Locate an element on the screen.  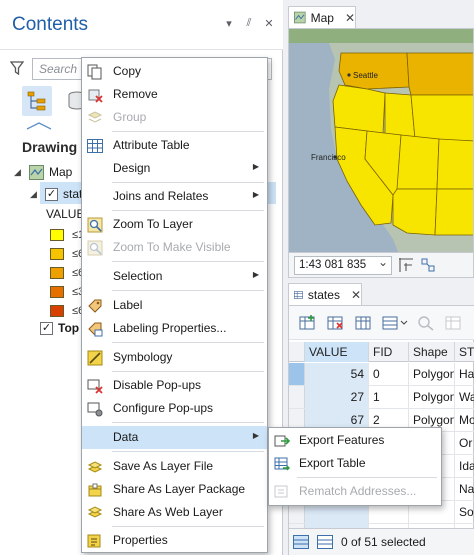
cell-state: Ha is located at coordinates (464, 374).